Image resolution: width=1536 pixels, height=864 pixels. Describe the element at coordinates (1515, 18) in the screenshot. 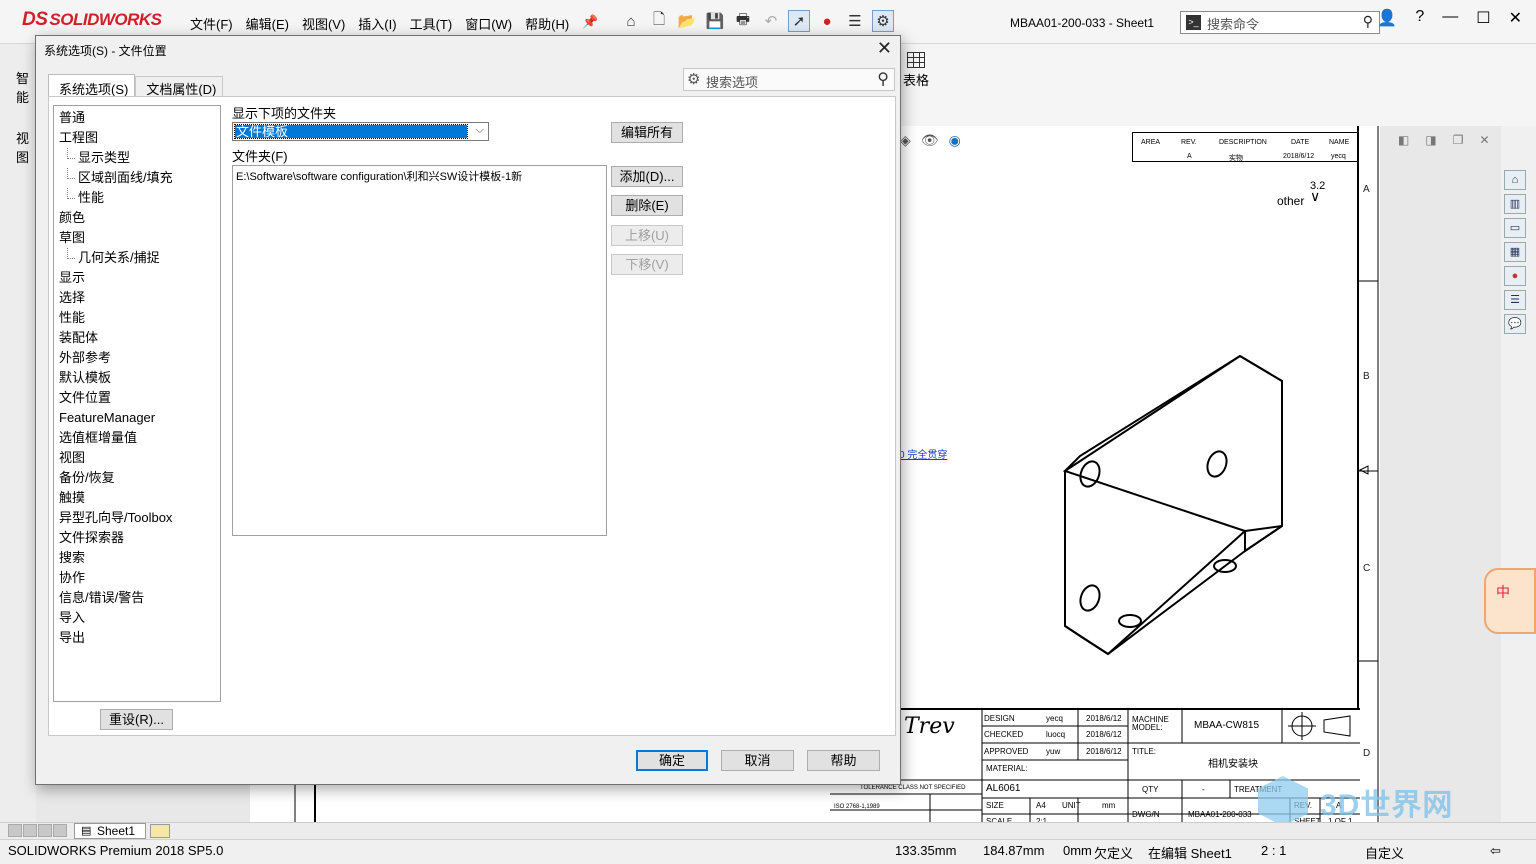

I see `close-icon: ✕` at that location.